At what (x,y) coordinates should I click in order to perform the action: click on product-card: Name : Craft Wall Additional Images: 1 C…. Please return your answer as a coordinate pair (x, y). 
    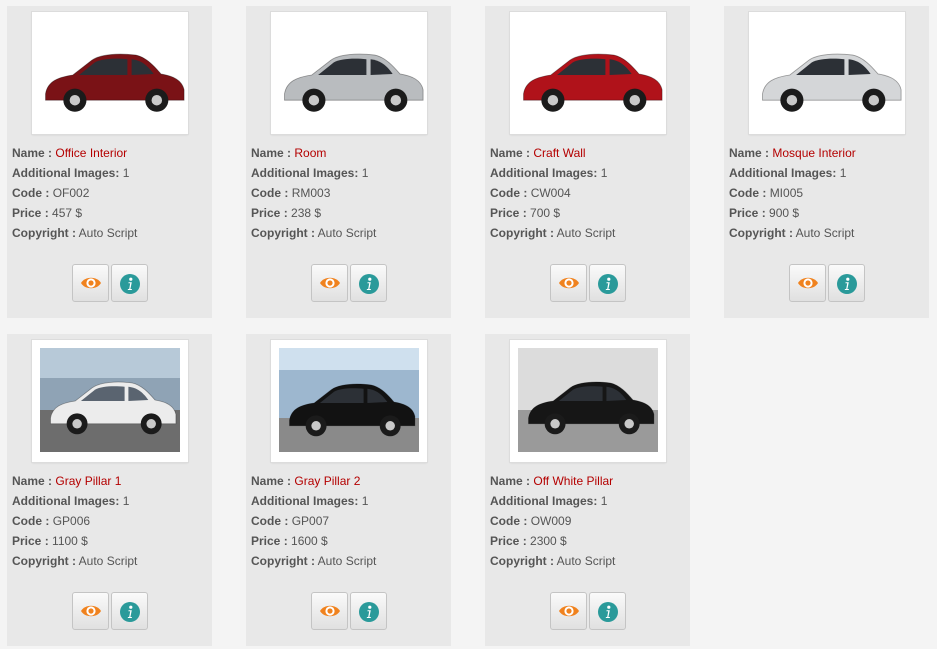
    Looking at the image, I should click on (587, 162).